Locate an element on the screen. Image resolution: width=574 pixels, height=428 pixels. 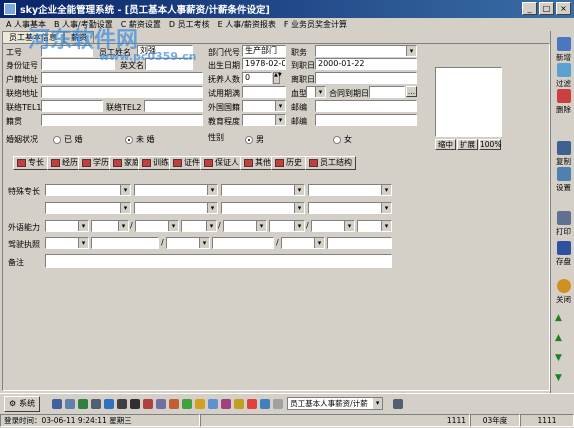
photo-shrink-button: 缩中 is located at coordinates (445, 144).